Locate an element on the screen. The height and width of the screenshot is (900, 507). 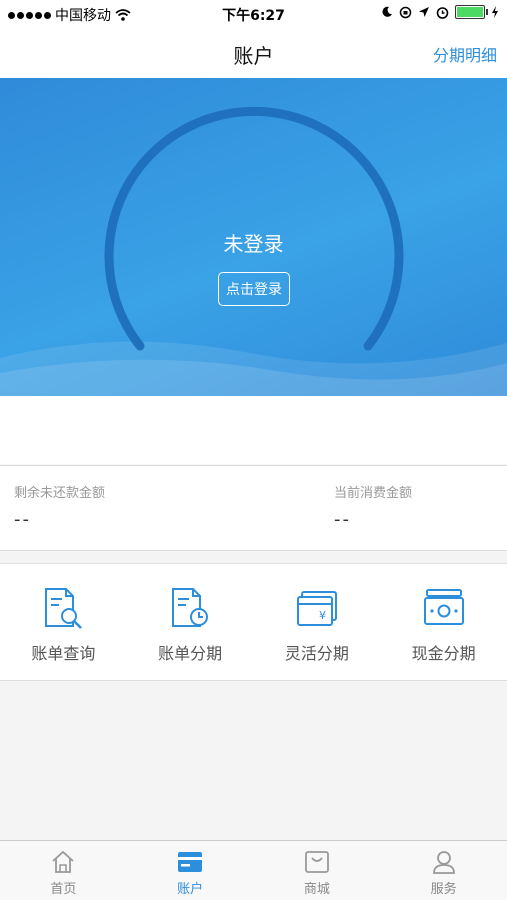
tab-label: 服务 is located at coordinates (443, 889).